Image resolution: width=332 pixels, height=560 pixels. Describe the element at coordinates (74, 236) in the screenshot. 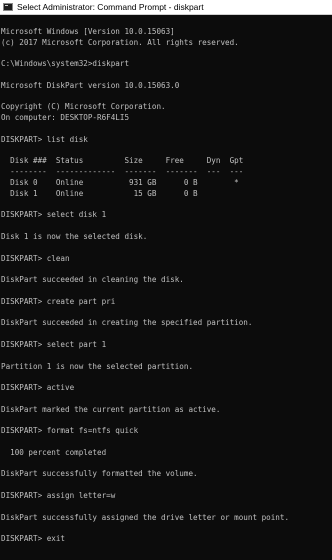

I see `console-line: Disk 1 is now the selected disk.` at that location.